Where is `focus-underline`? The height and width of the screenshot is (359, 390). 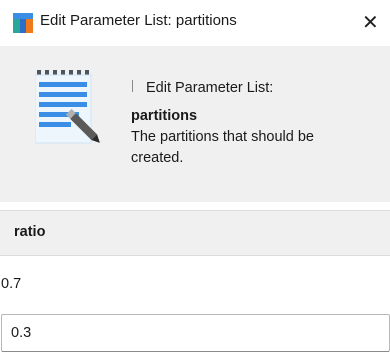 focus-underline is located at coordinates (195, 351).